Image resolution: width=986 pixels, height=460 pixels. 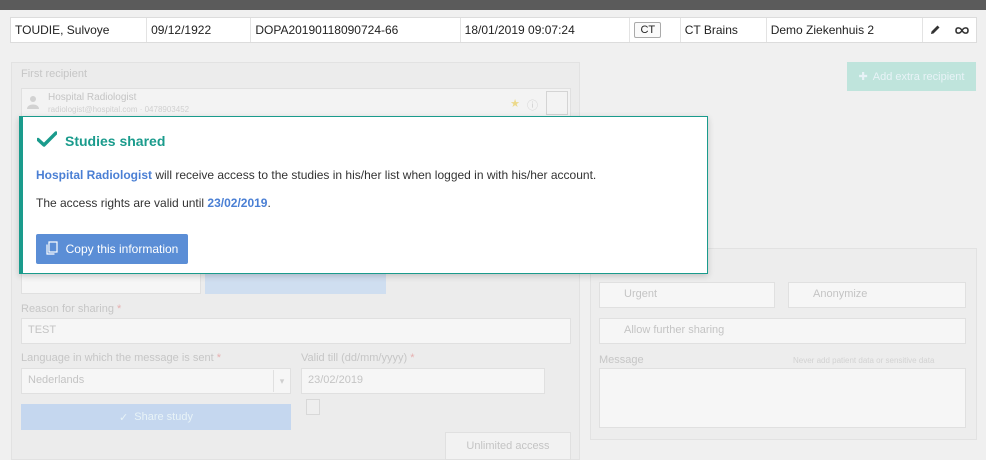 What do you see at coordinates (687, 295) in the screenshot?
I see `urgent-checkbox: Urgent` at bounding box center [687, 295].